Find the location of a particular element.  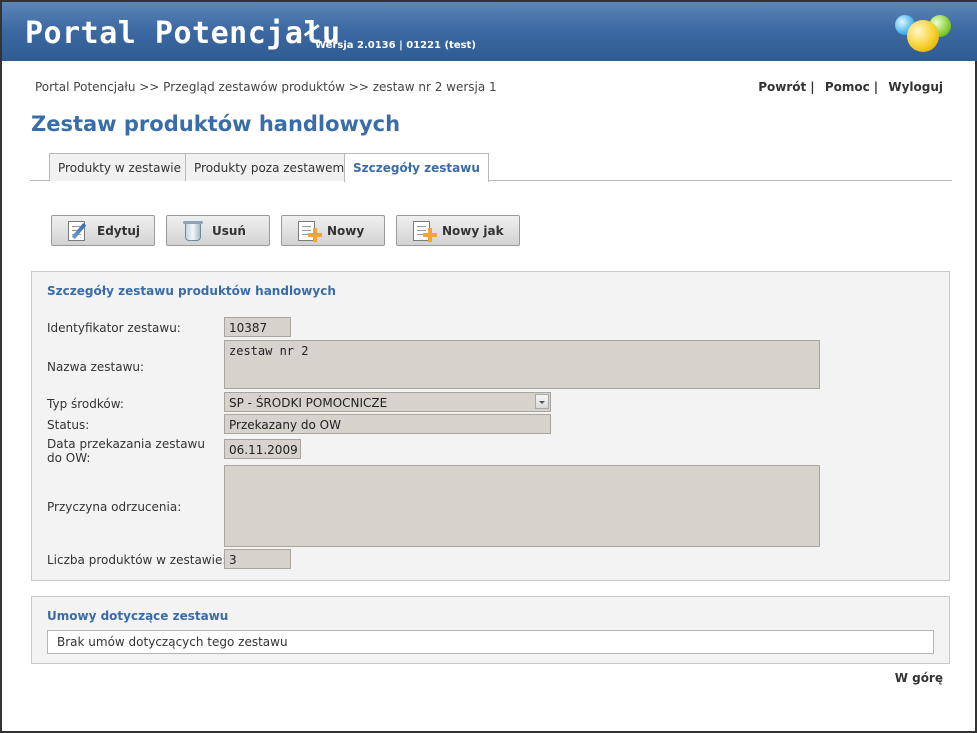

tab-products-outside-set: Produkty poza zestawem is located at coordinates (269, 167).